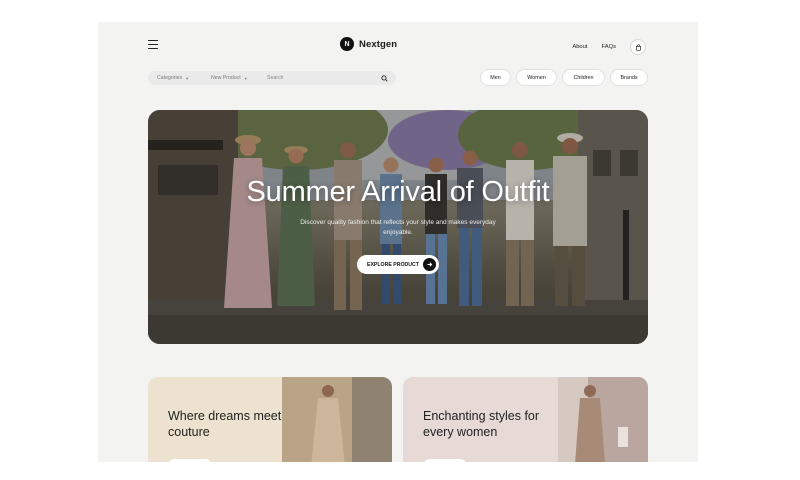 The height and width of the screenshot is (480, 800). I want to click on hamburger-menu-icon, so click(153, 44).